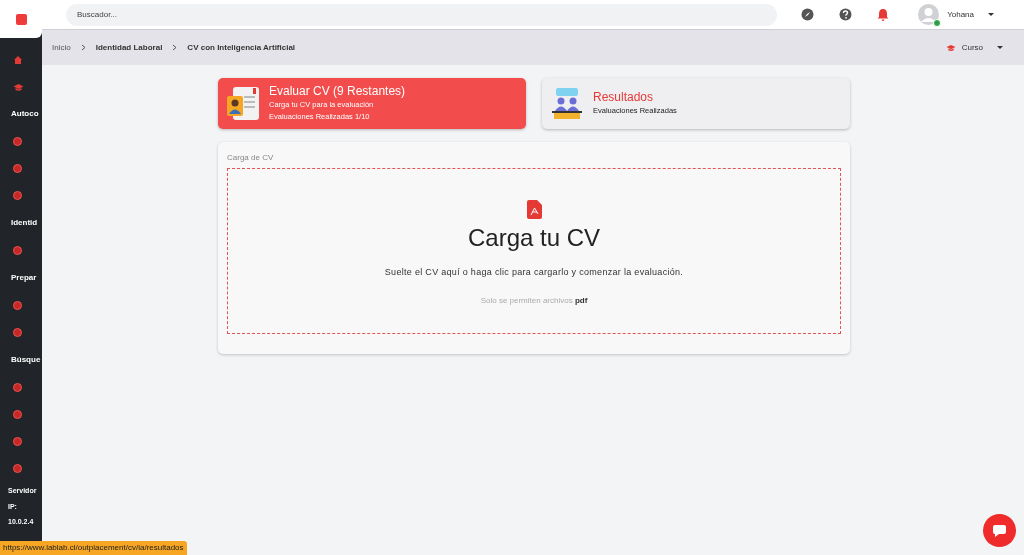  I want to click on chat-bubble-icon, so click(999, 530).